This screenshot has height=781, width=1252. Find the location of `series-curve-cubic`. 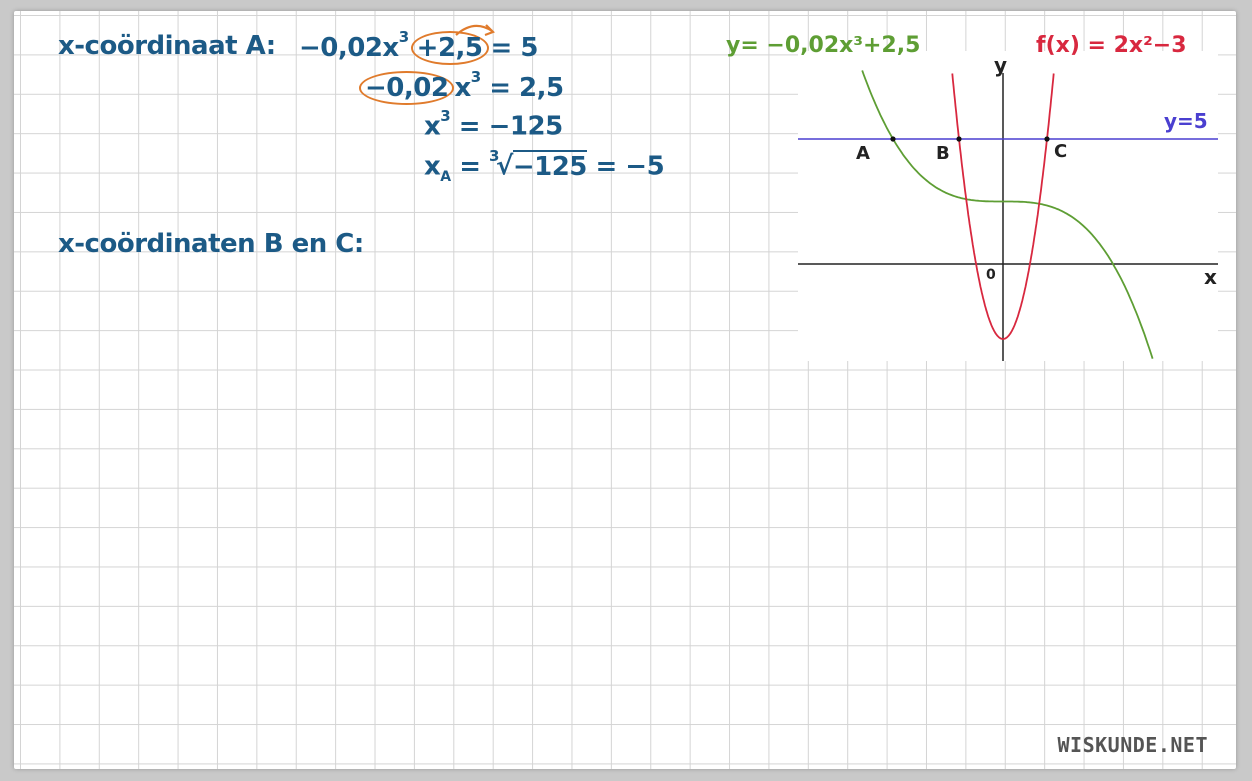

series-curve-cubic is located at coordinates (1007, 214).